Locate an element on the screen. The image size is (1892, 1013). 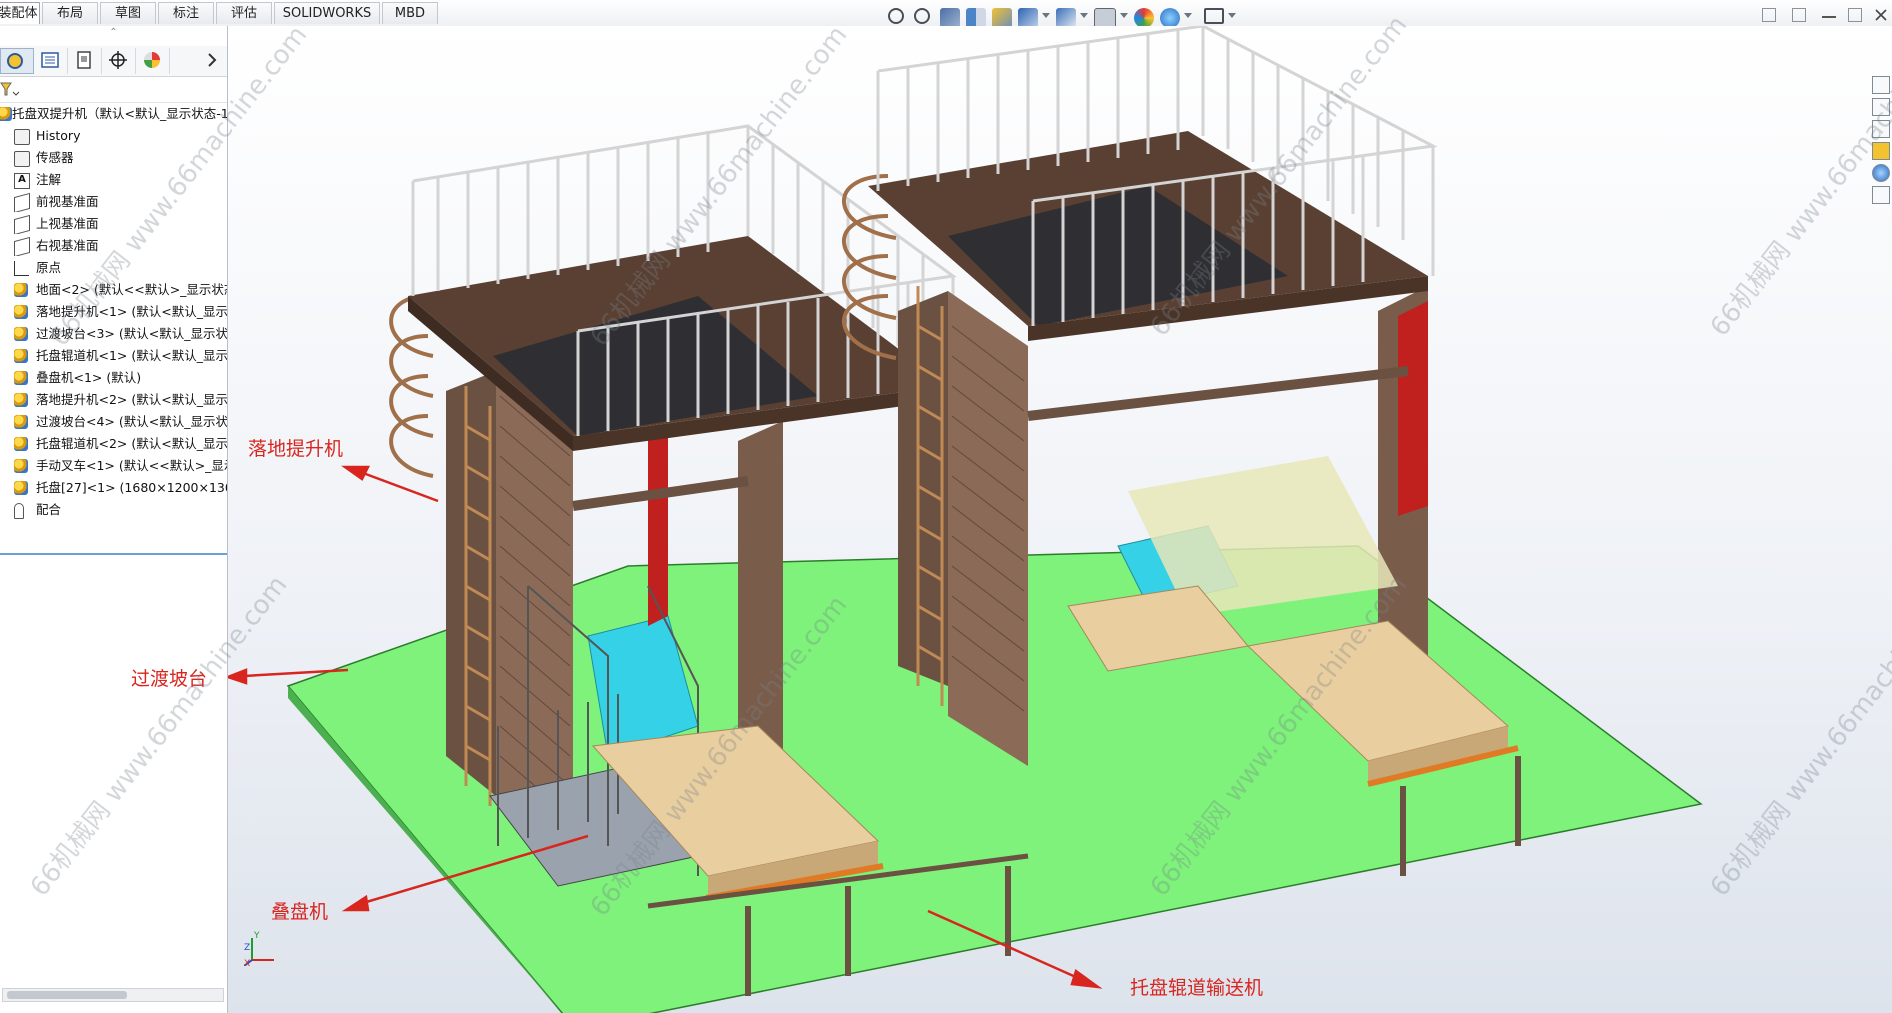
zoom-to-fit-icon is located at coordinates (896, 16).